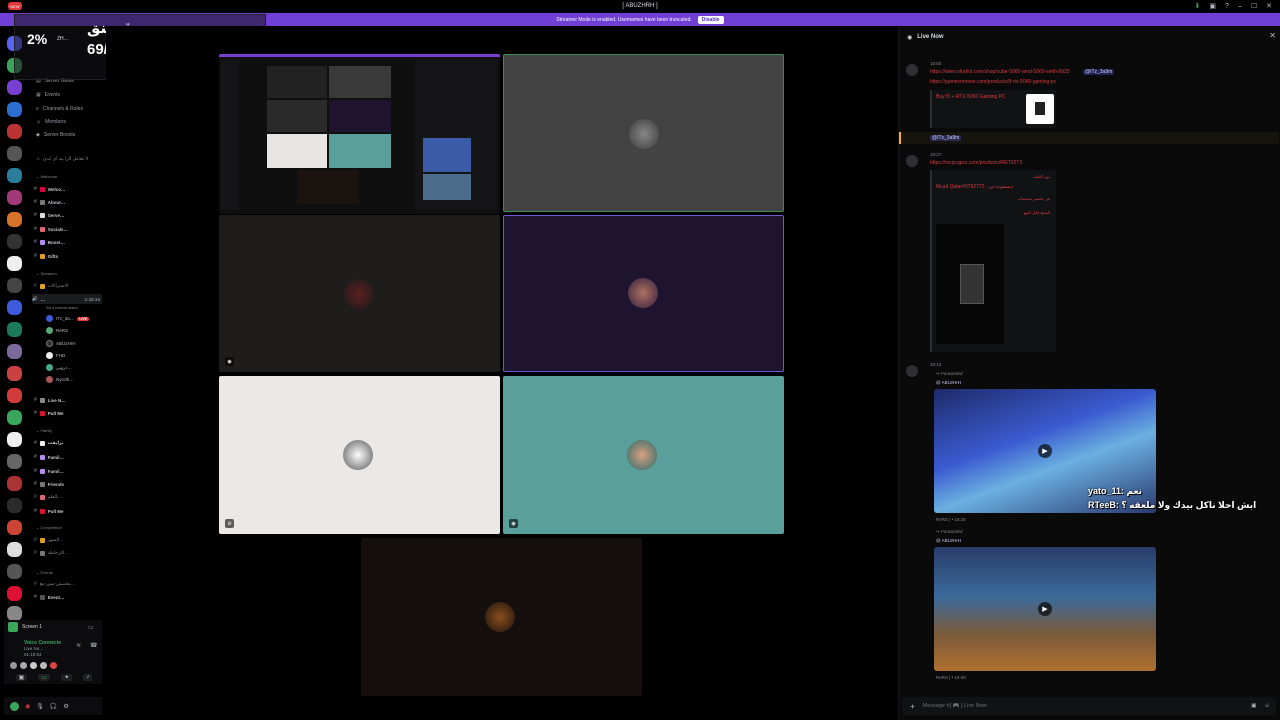  Describe the element at coordinates (27, 706) in the screenshot. I see `streamer-mode-icon: ◉` at that location.